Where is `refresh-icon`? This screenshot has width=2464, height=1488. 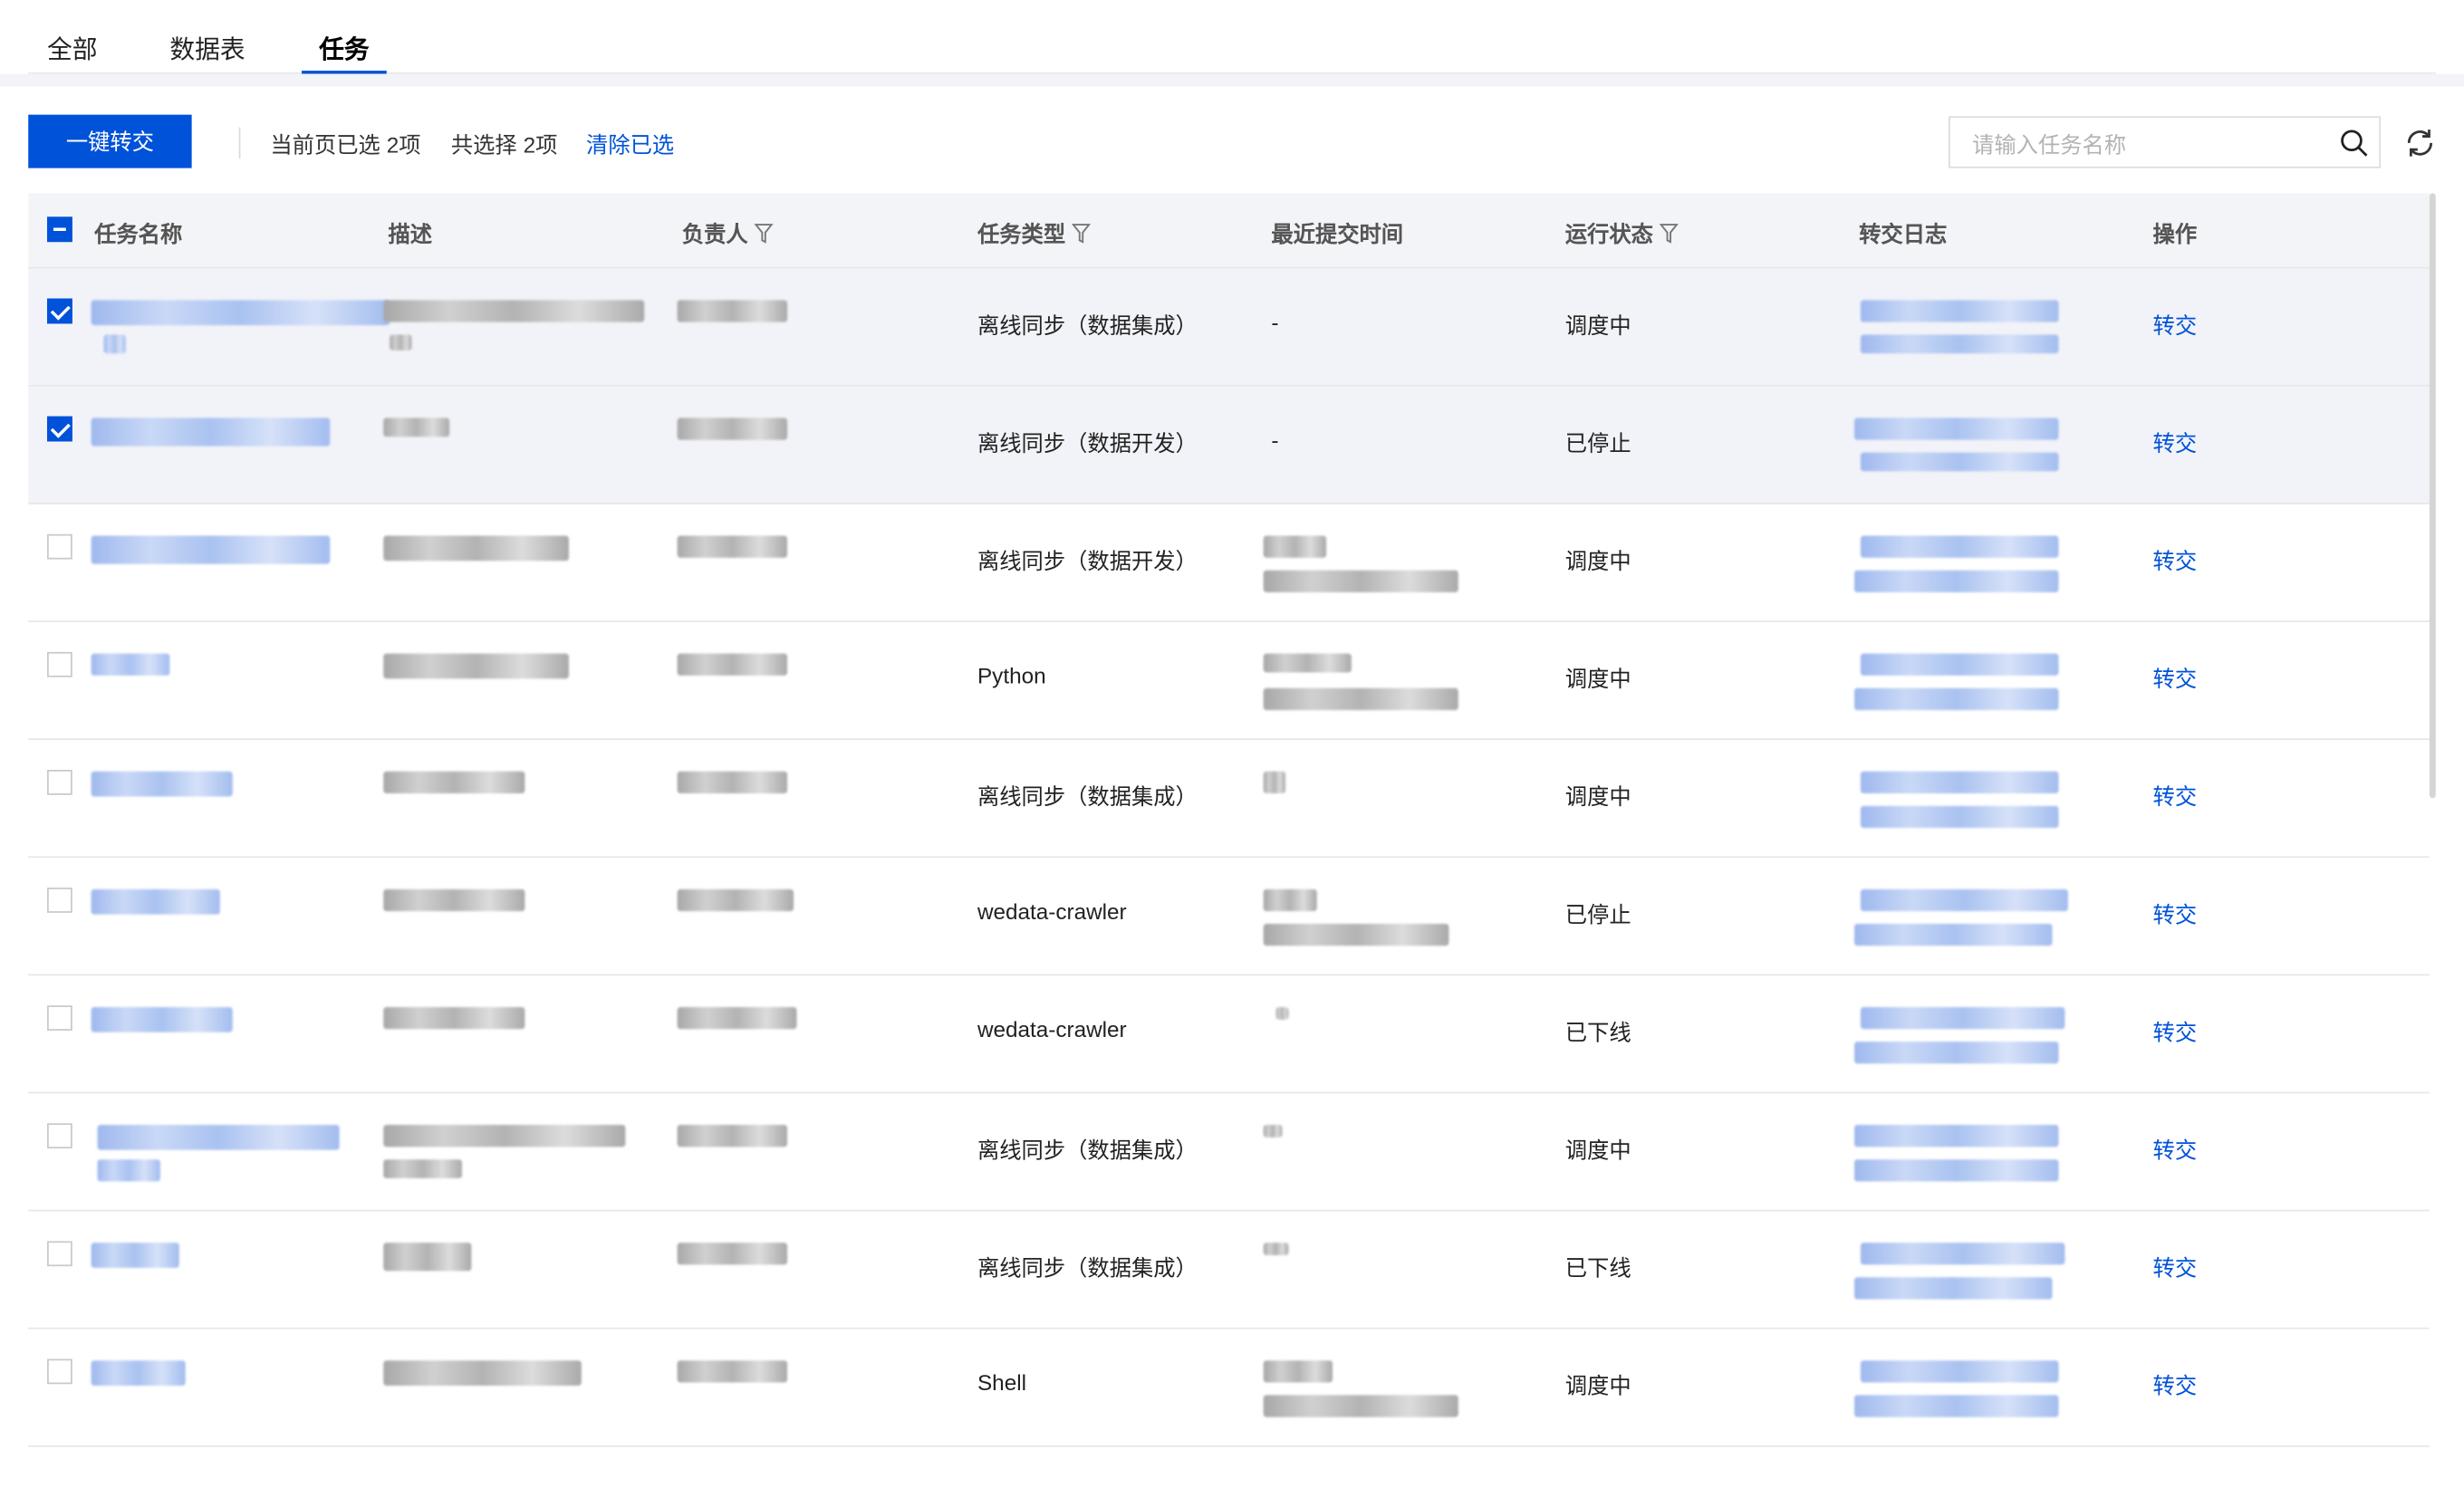
refresh-icon is located at coordinates (2420, 143).